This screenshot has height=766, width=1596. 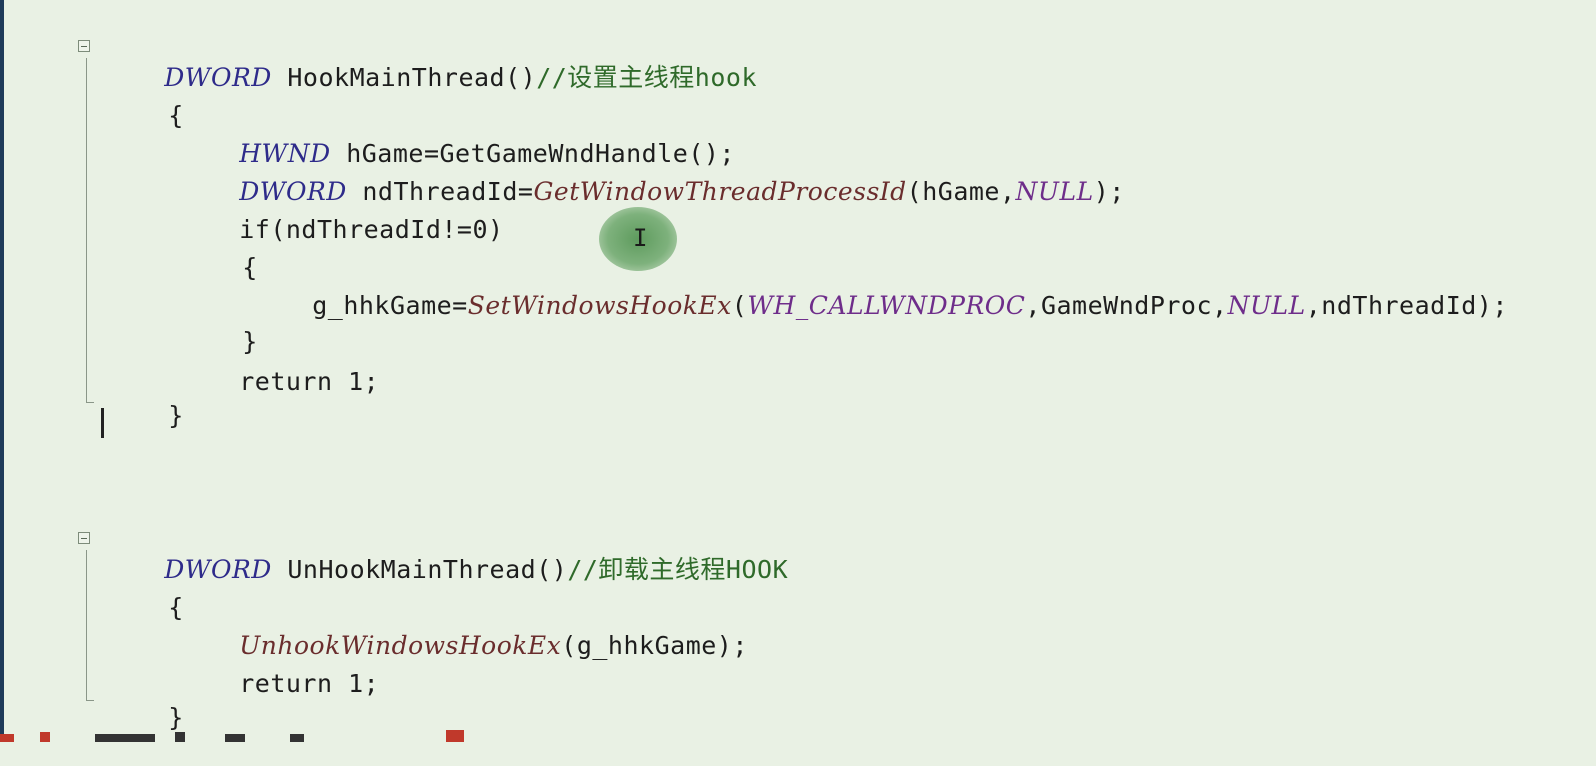 I want to click on code-comment: //卸载主线程HOOK, so click(x=678, y=569).